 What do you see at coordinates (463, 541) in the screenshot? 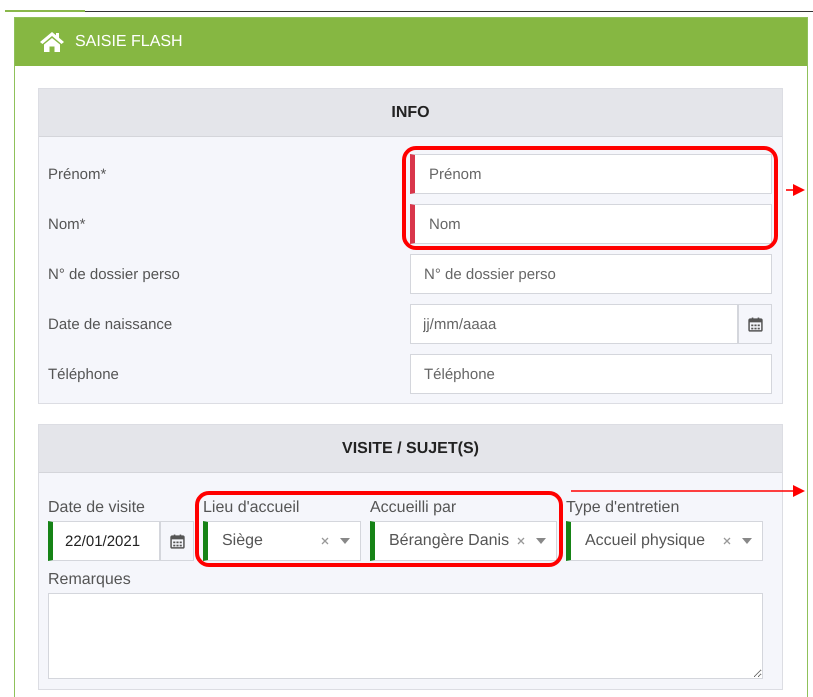
I see `select-field: Bérangère Danis` at bounding box center [463, 541].